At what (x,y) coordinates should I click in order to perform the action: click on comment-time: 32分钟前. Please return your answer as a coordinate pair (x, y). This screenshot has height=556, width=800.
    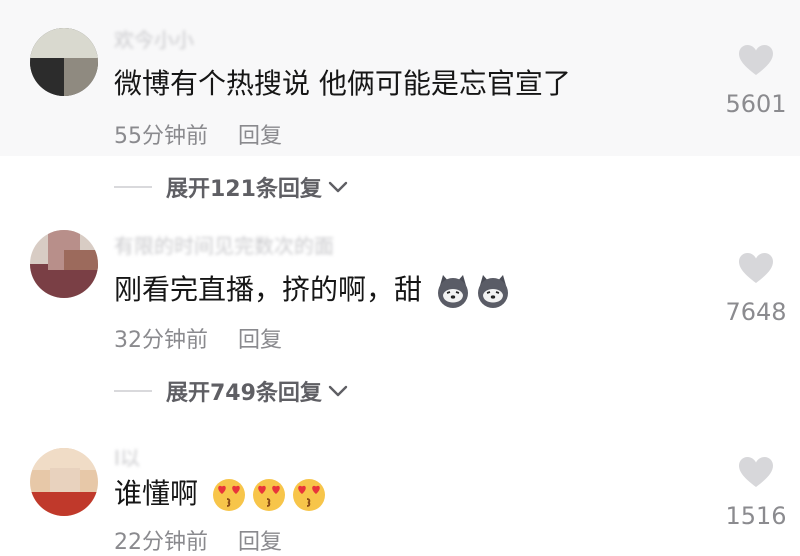
    Looking at the image, I should click on (161, 340).